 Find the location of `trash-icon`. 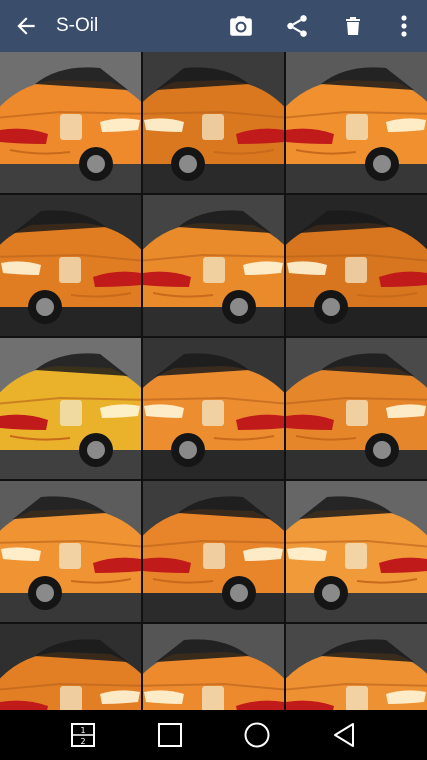

trash-icon is located at coordinates (353, 26).